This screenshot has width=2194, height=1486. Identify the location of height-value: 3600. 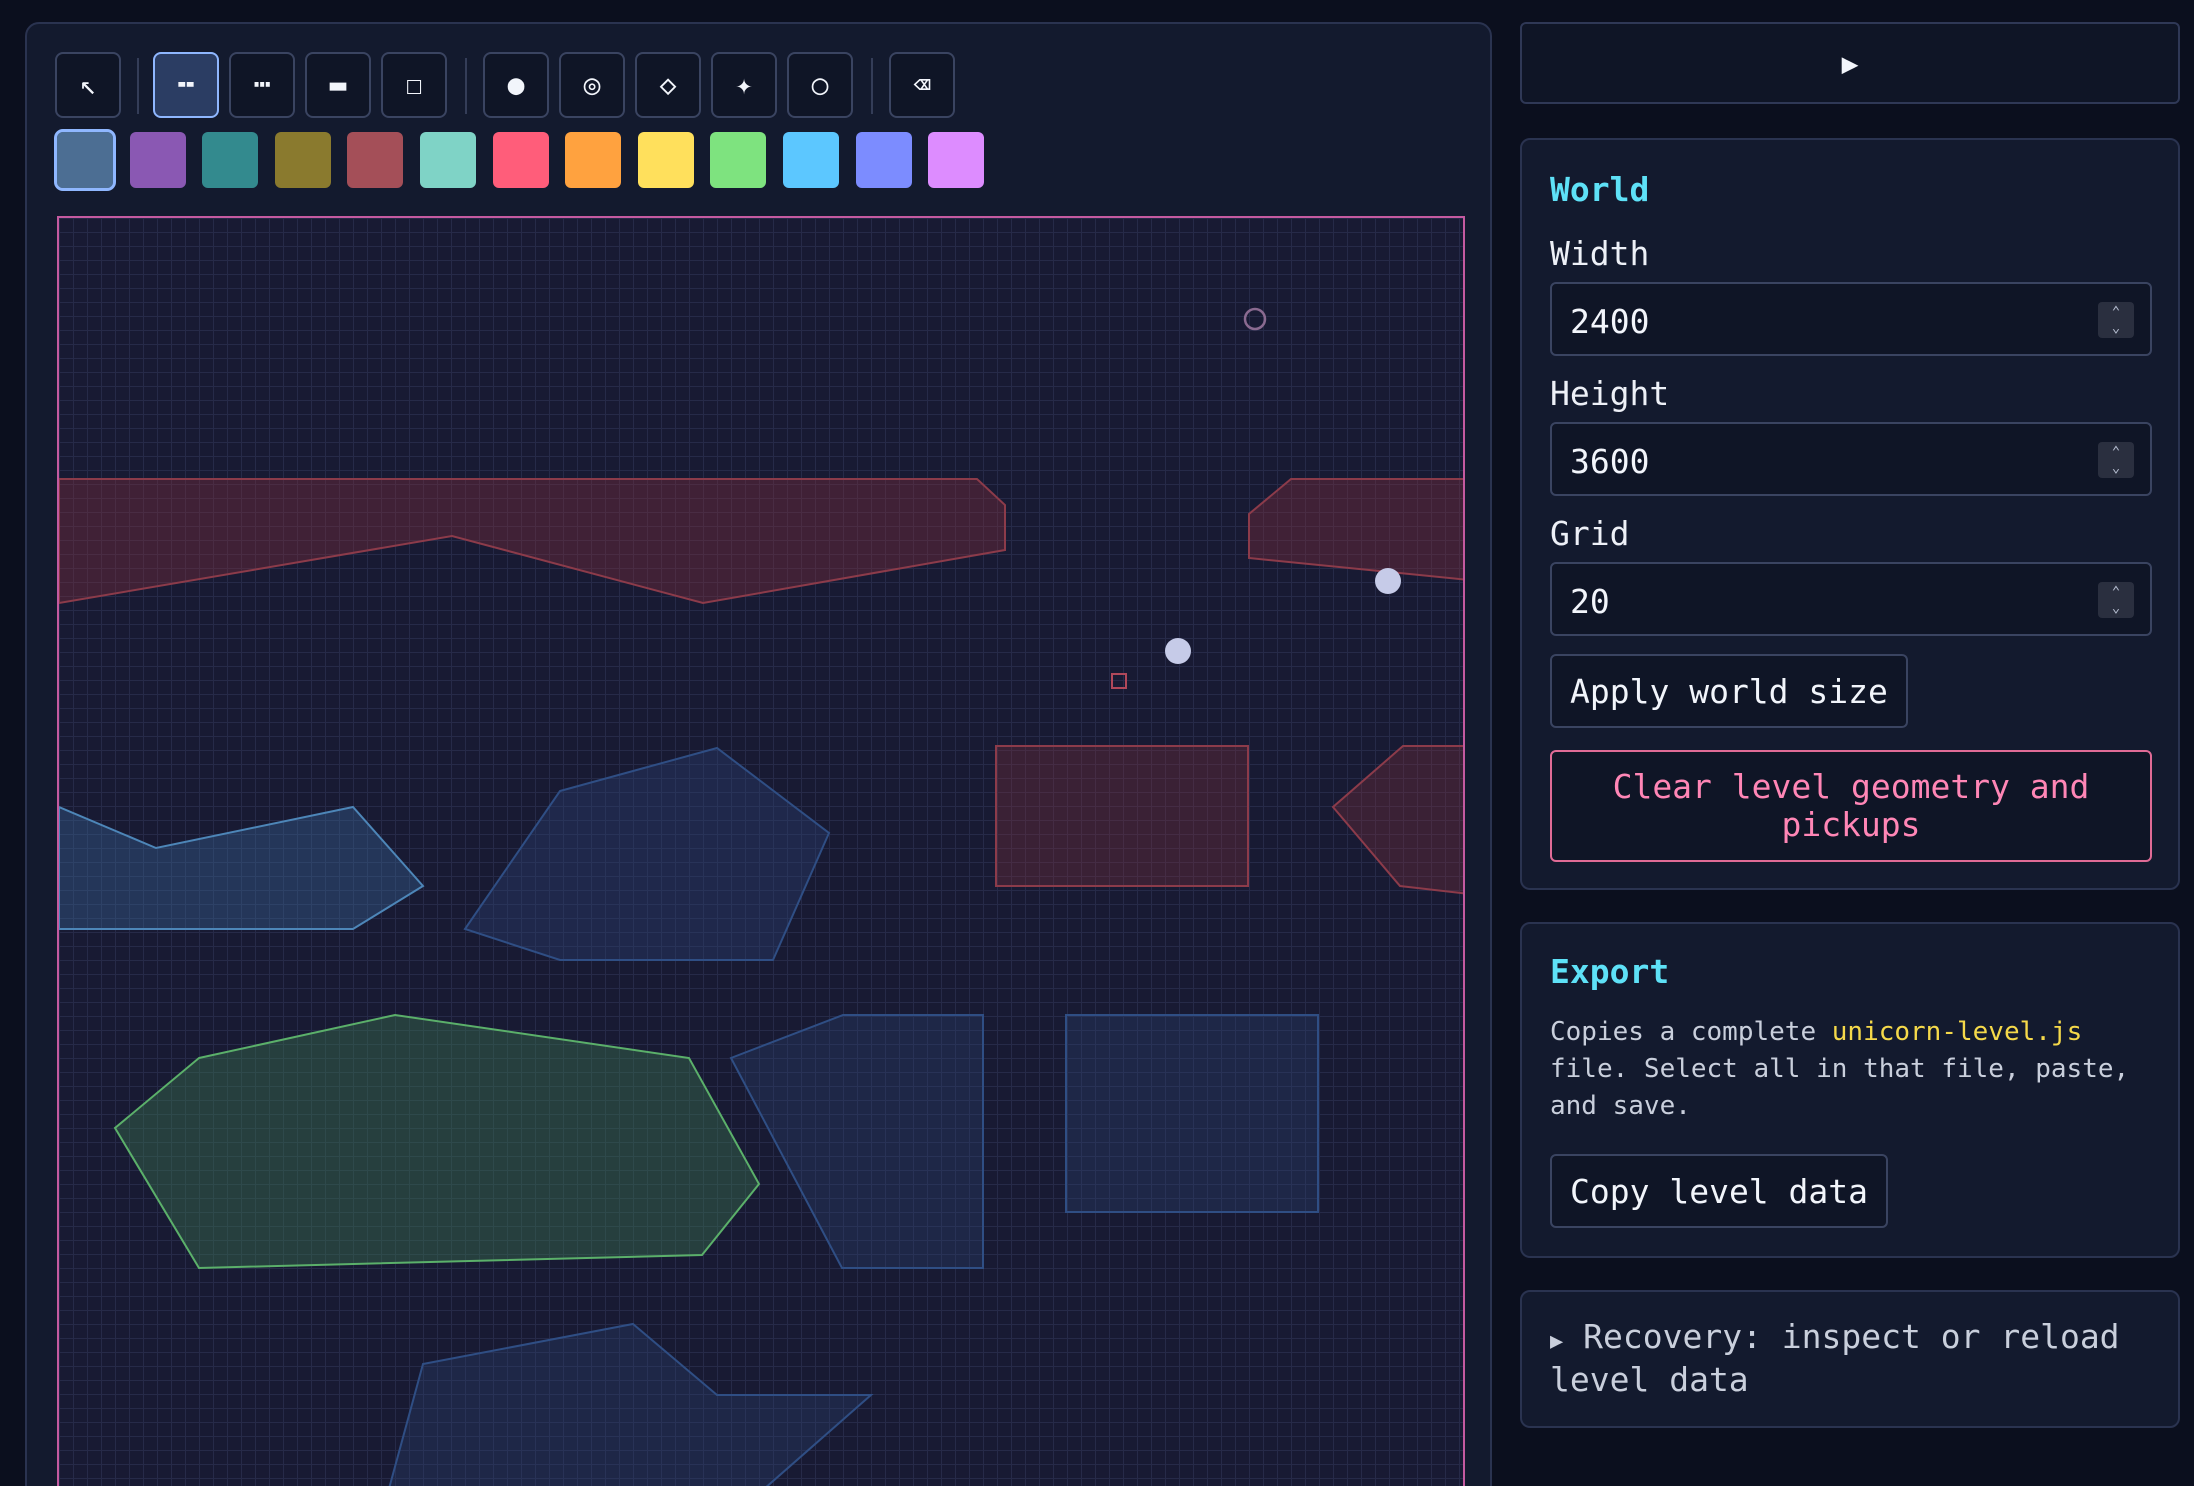
(1610, 461).